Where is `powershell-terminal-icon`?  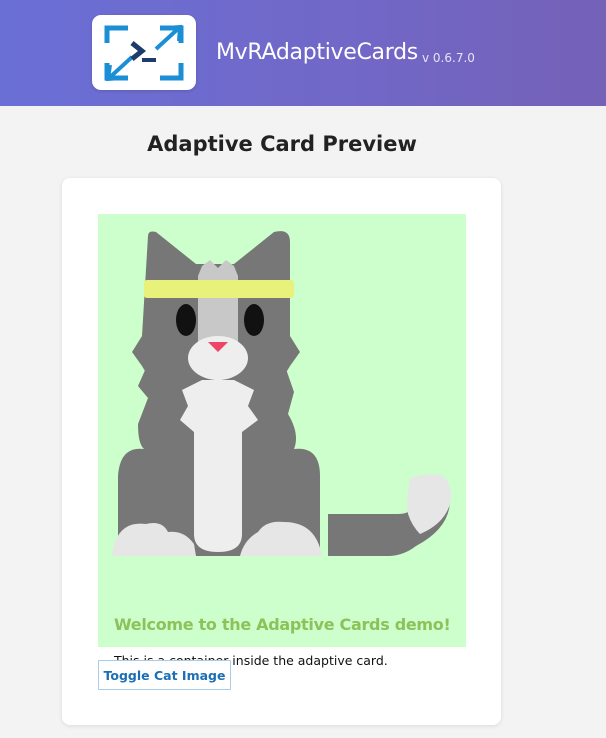 powershell-terminal-icon is located at coordinates (144, 53).